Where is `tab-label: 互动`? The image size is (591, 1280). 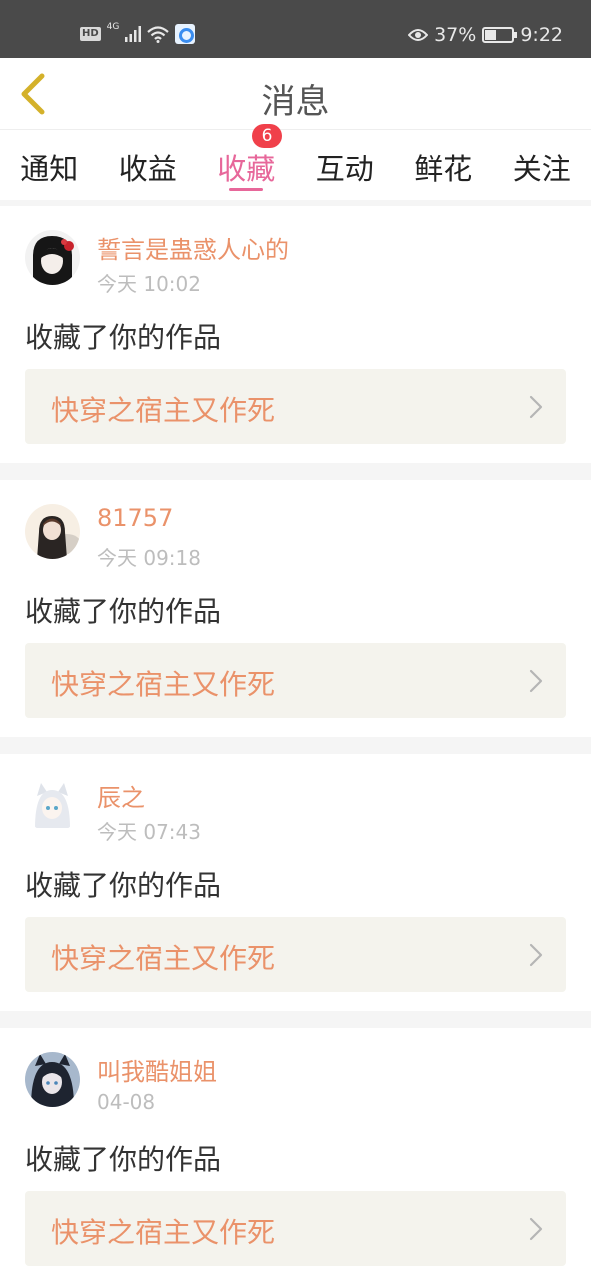 tab-label: 互动 is located at coordinates (344, 169).